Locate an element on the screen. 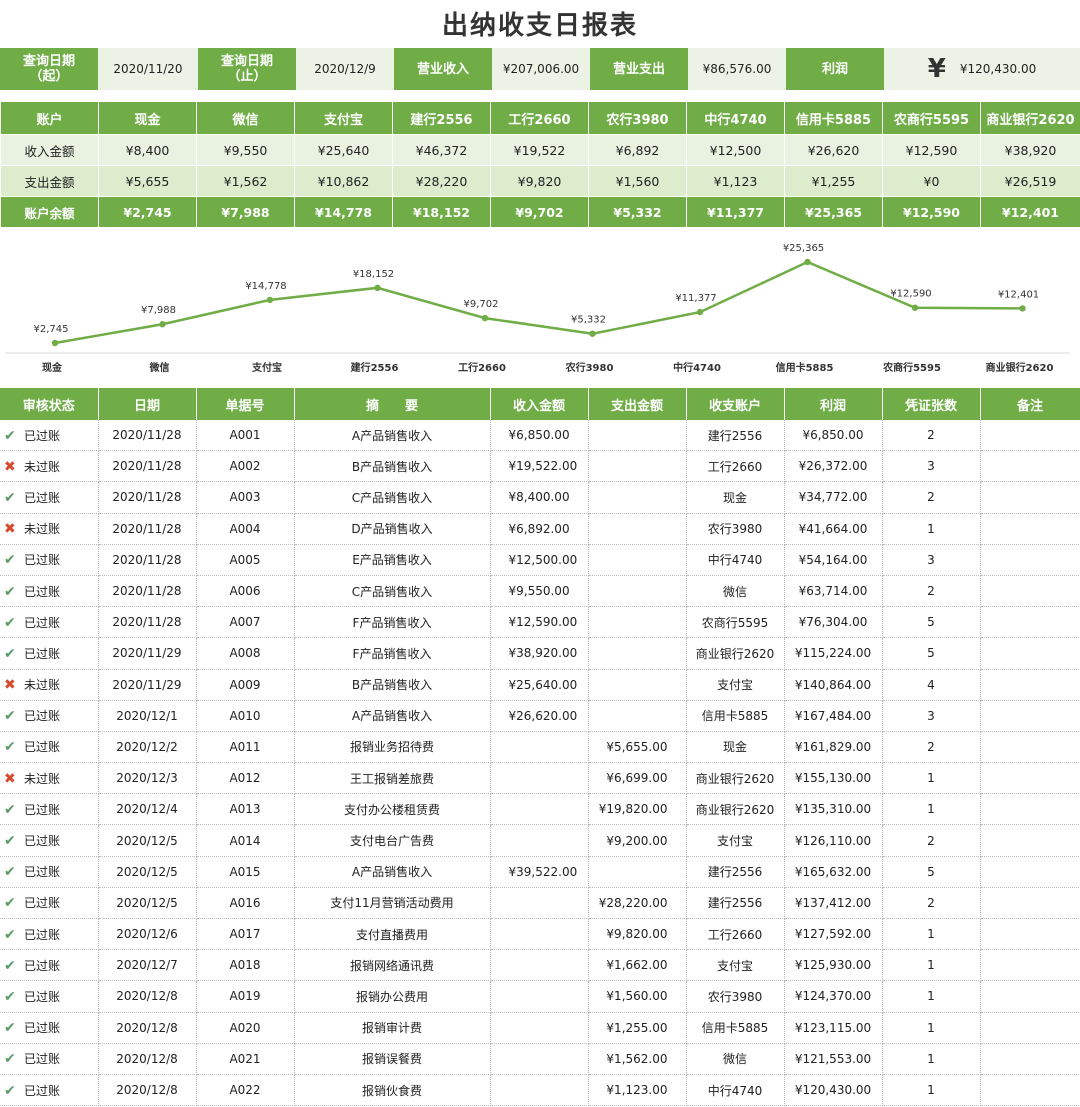 This screenshot has height=1107, width=1080. doc-number-cell: A013 is located at coordinates (245, 809).